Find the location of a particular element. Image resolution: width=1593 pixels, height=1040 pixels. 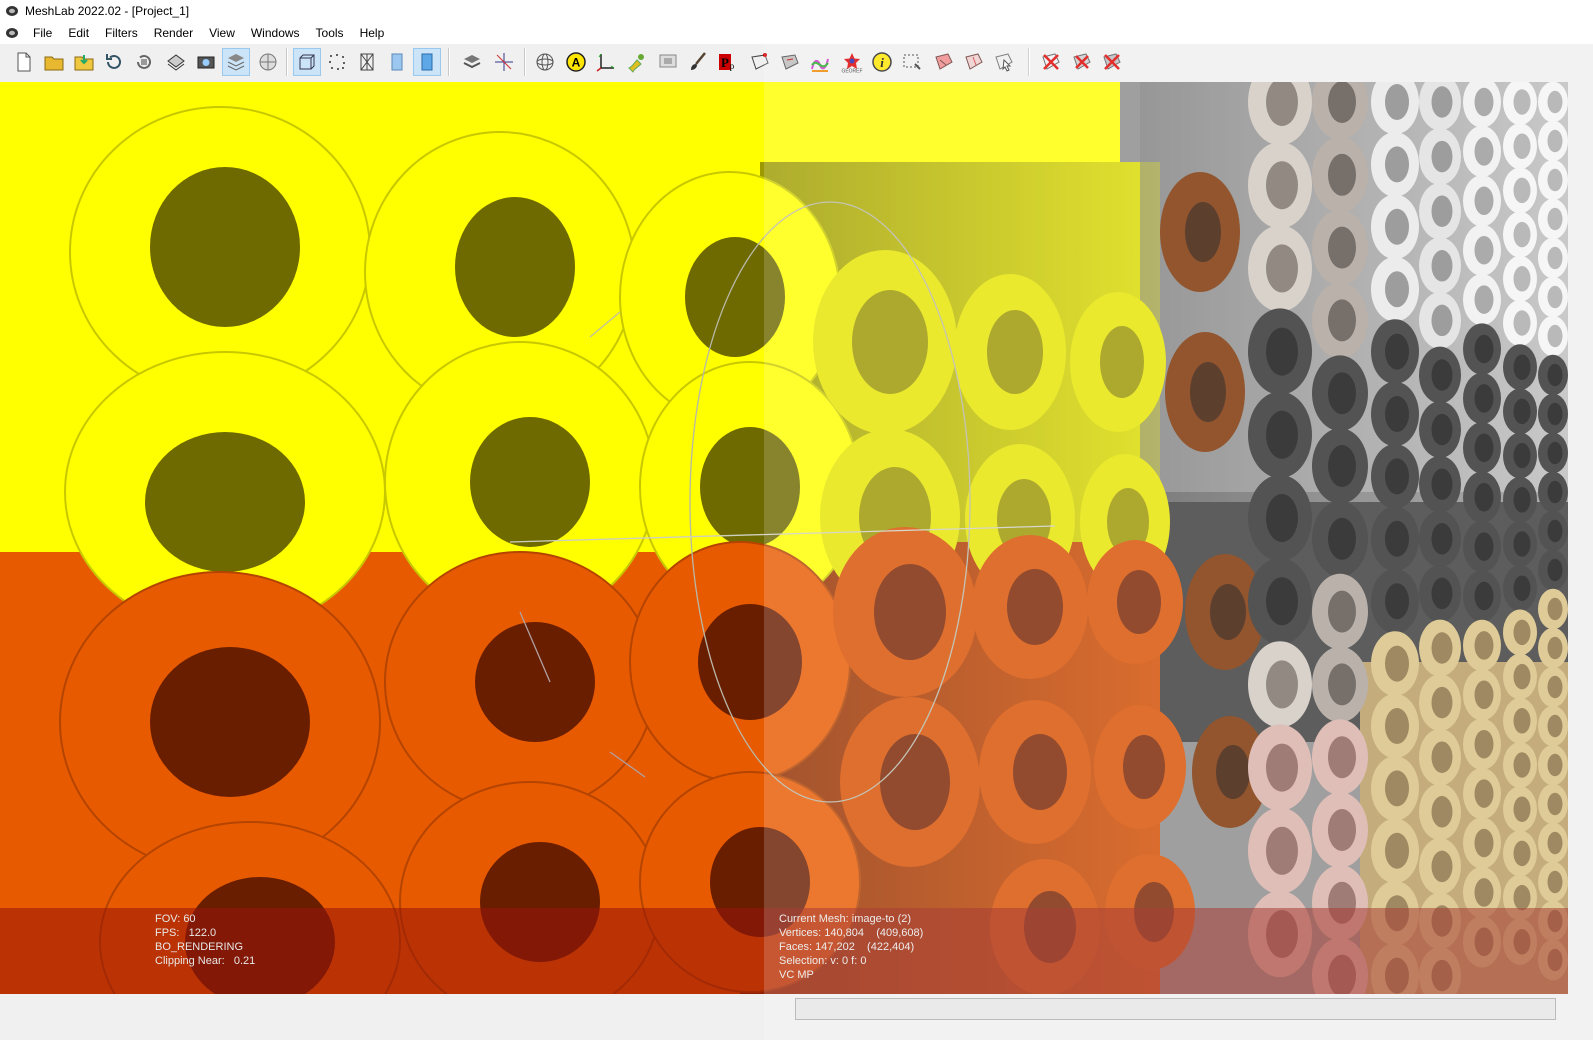

svg-text: i is located at coordinates (882, 62).